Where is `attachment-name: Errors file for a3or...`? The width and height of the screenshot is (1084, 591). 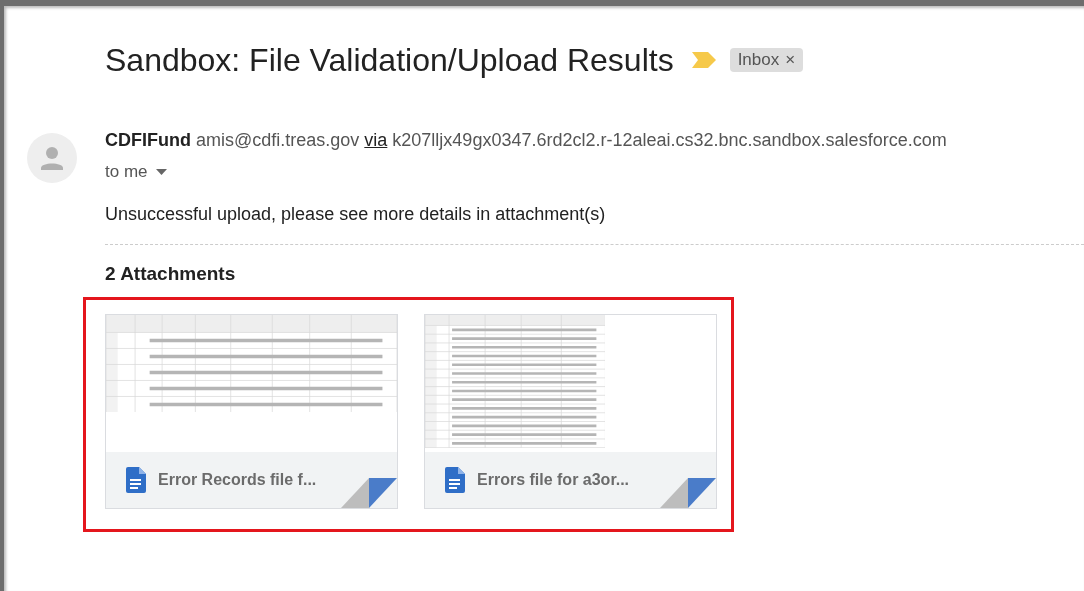 attachment-name: Errors file for a3or... is located at coordinates (553, 480).